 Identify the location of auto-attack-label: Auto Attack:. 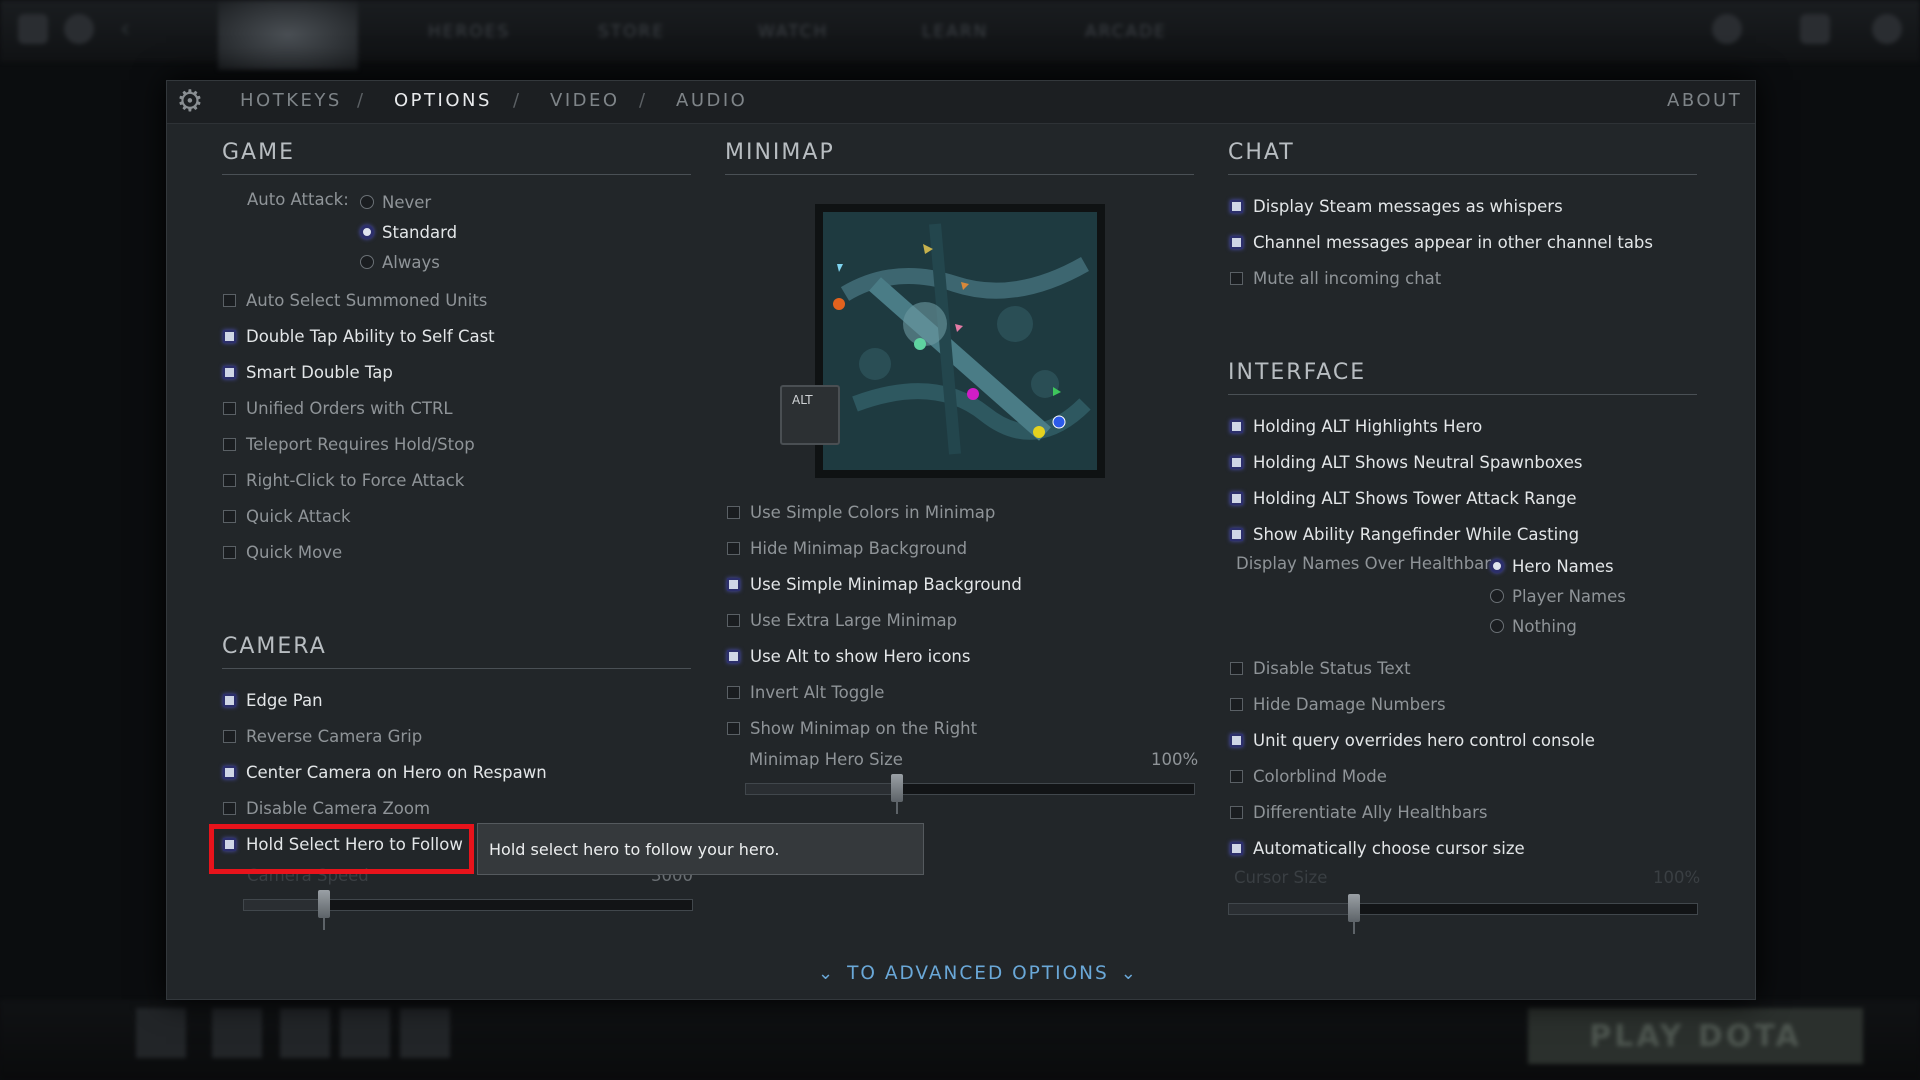
(298, 199).